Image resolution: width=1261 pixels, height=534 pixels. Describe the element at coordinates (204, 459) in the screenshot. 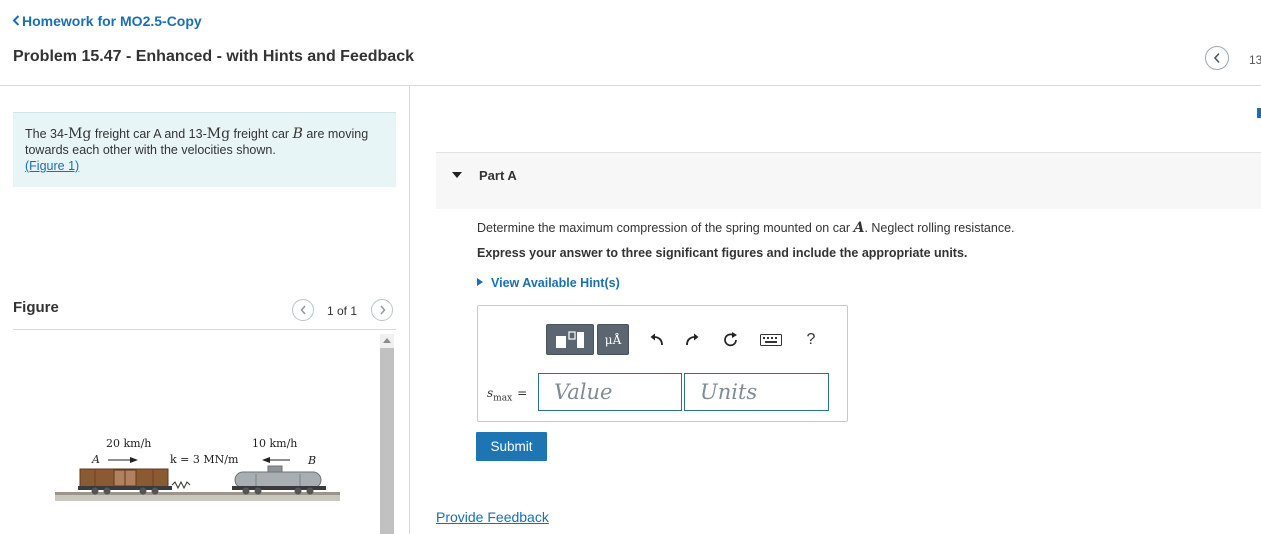

I see `spring-constant-label: k = 3 MN/m` at that location.